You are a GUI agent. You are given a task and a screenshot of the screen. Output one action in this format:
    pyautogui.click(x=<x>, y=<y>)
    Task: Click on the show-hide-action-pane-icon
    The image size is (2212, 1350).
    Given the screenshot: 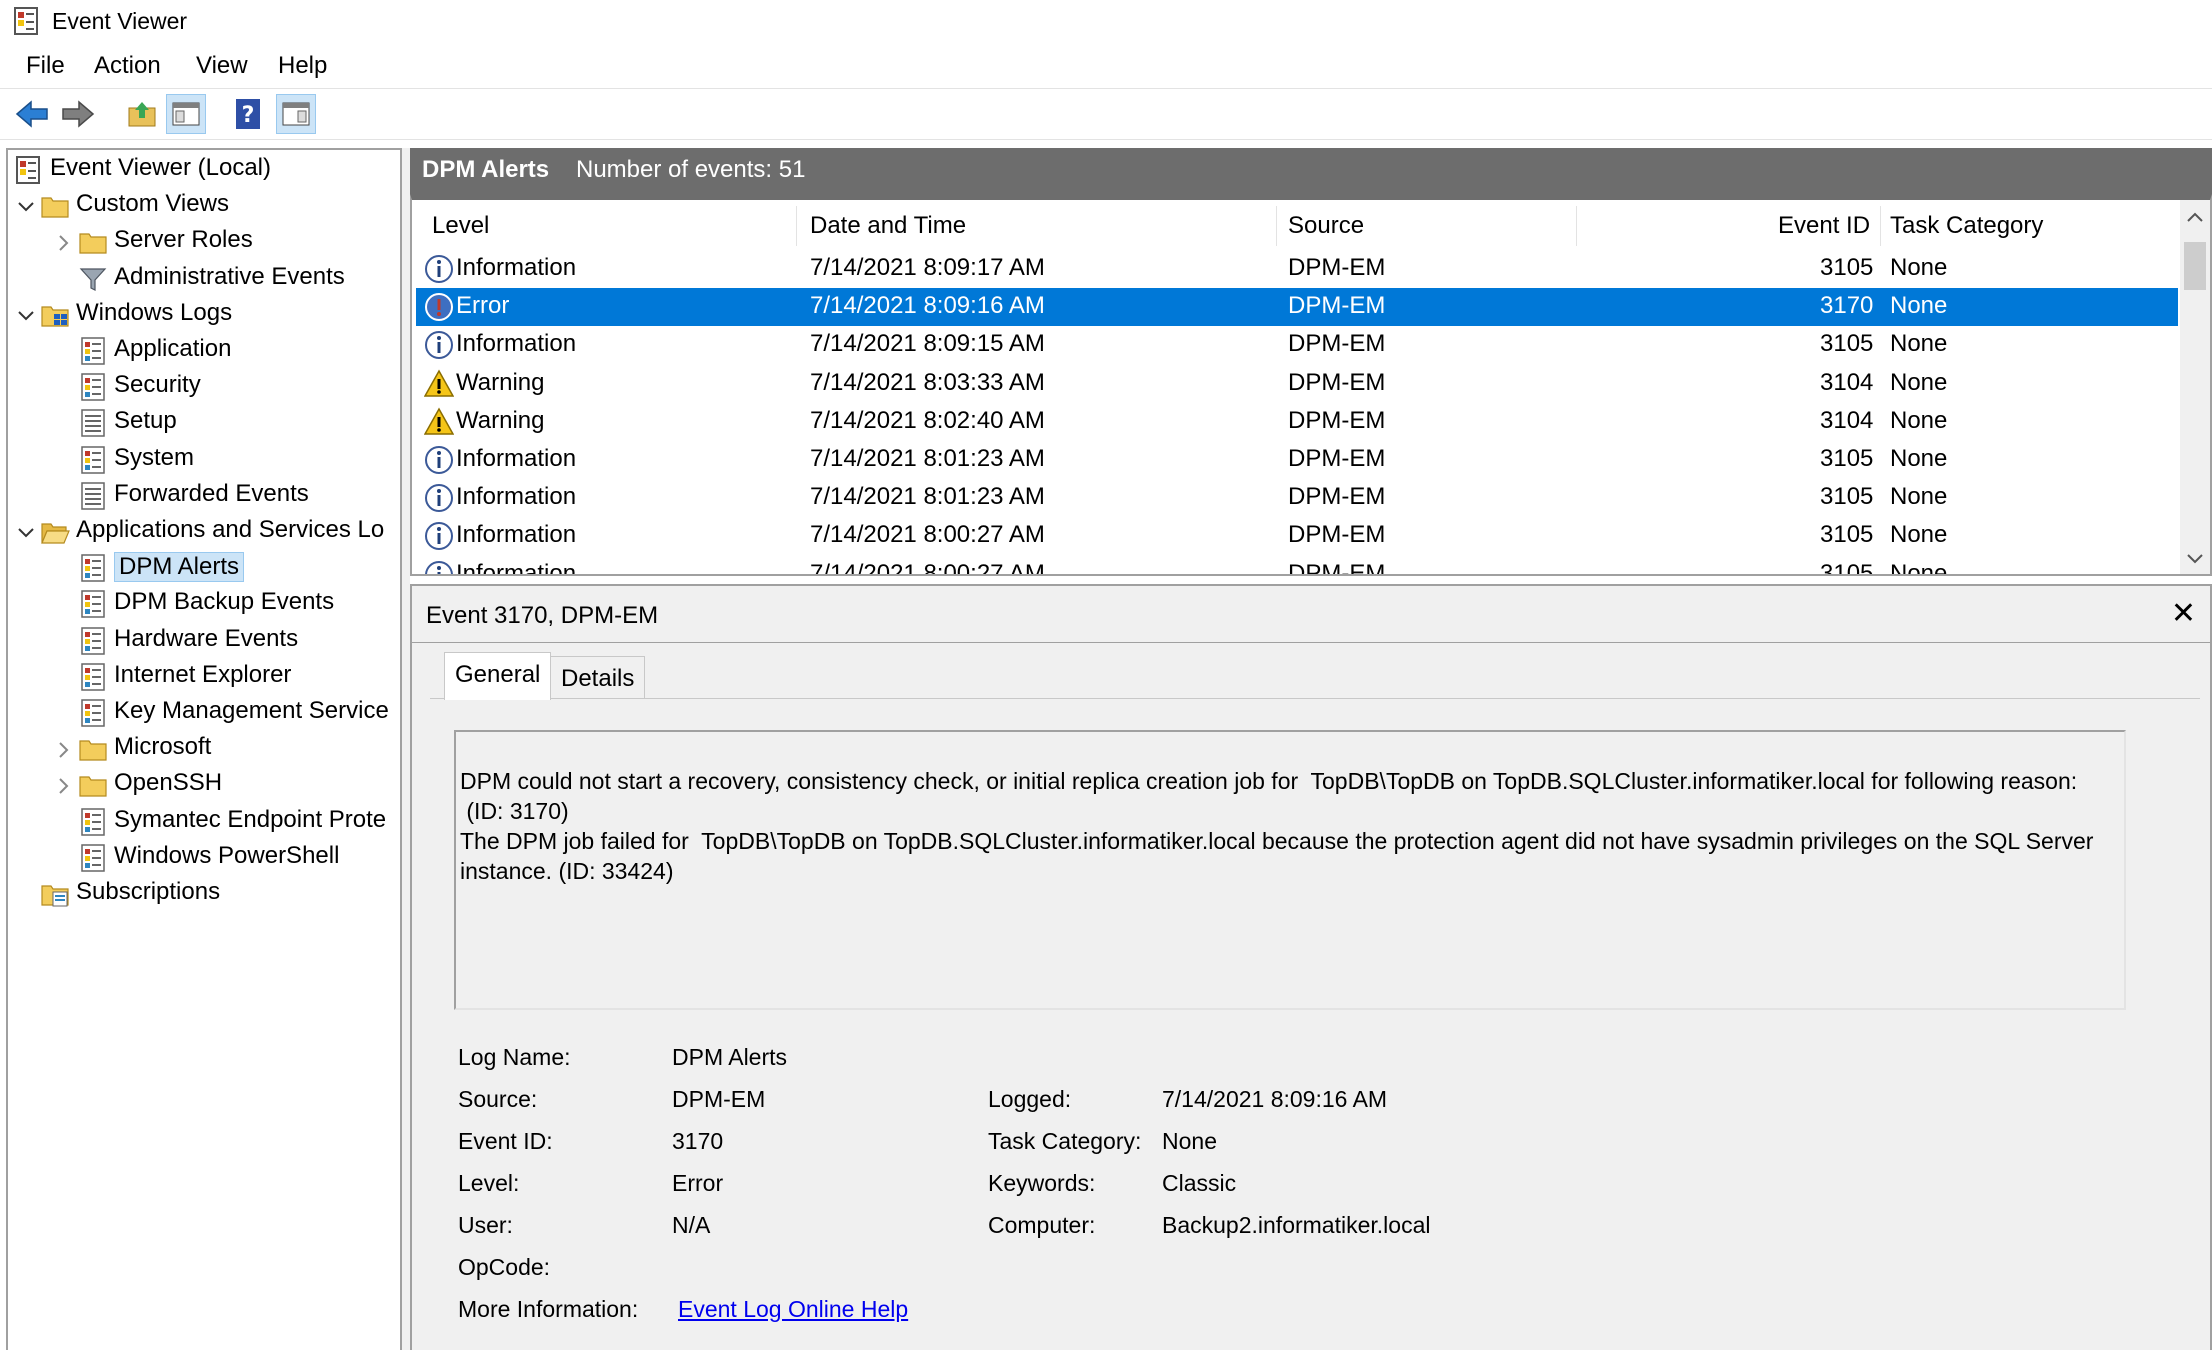 What is the action you would take?
    pyautogui.click(x=296, y=114)
    